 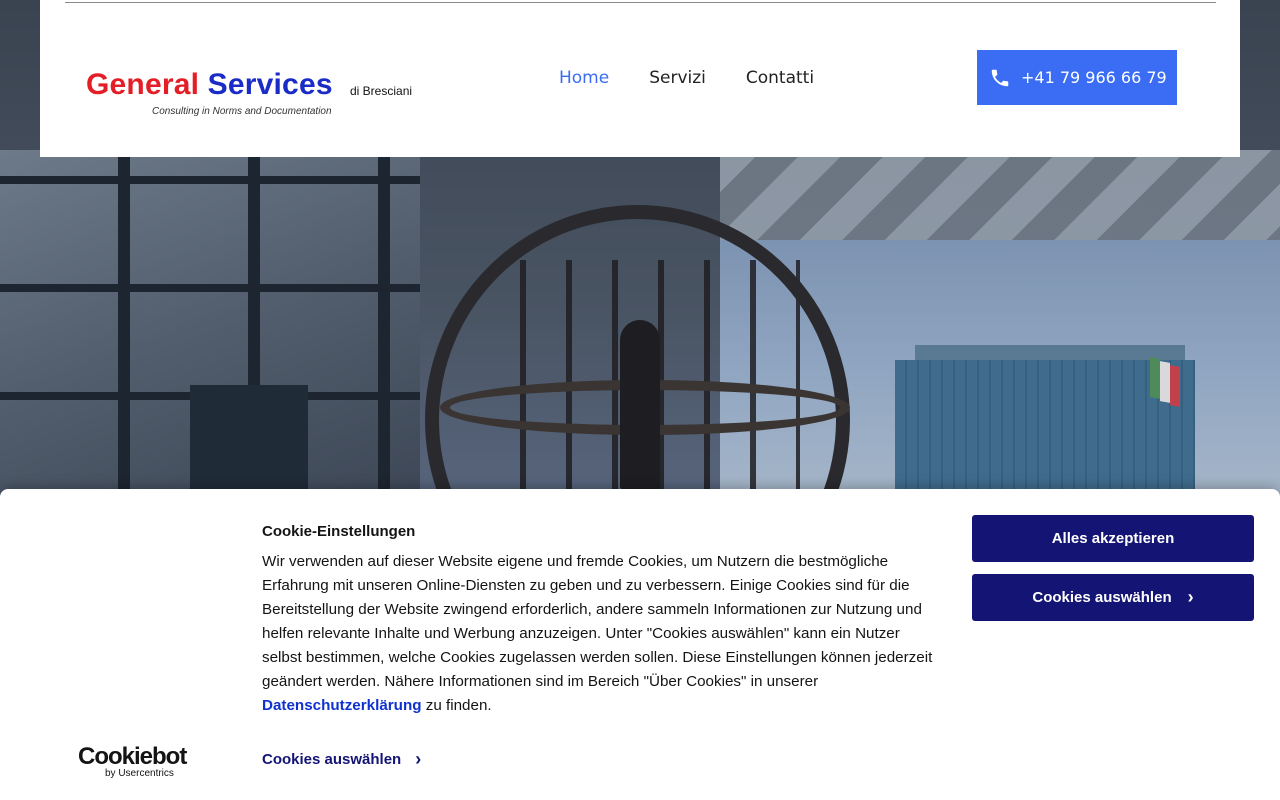 I want to click on privacy-policy-link: Datenschutzerklärung, so click(x=342, y=705).